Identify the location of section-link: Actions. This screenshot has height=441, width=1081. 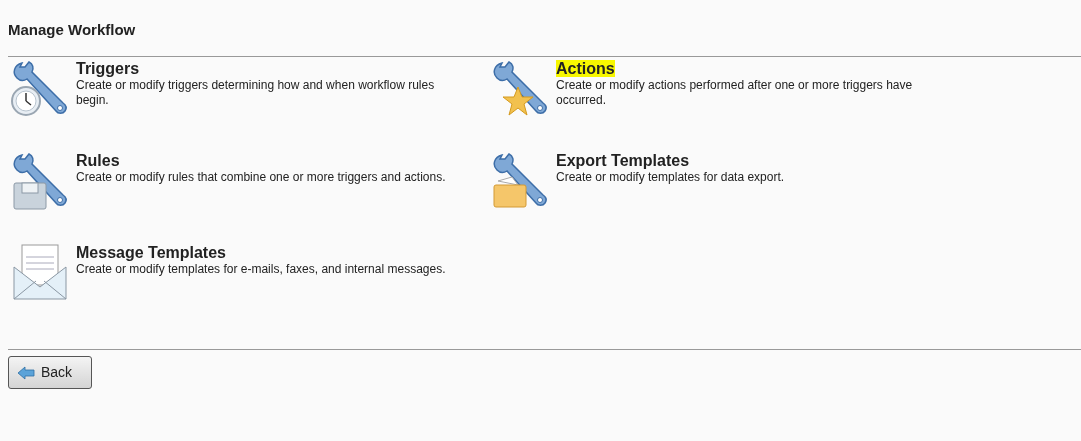
(585, 68).